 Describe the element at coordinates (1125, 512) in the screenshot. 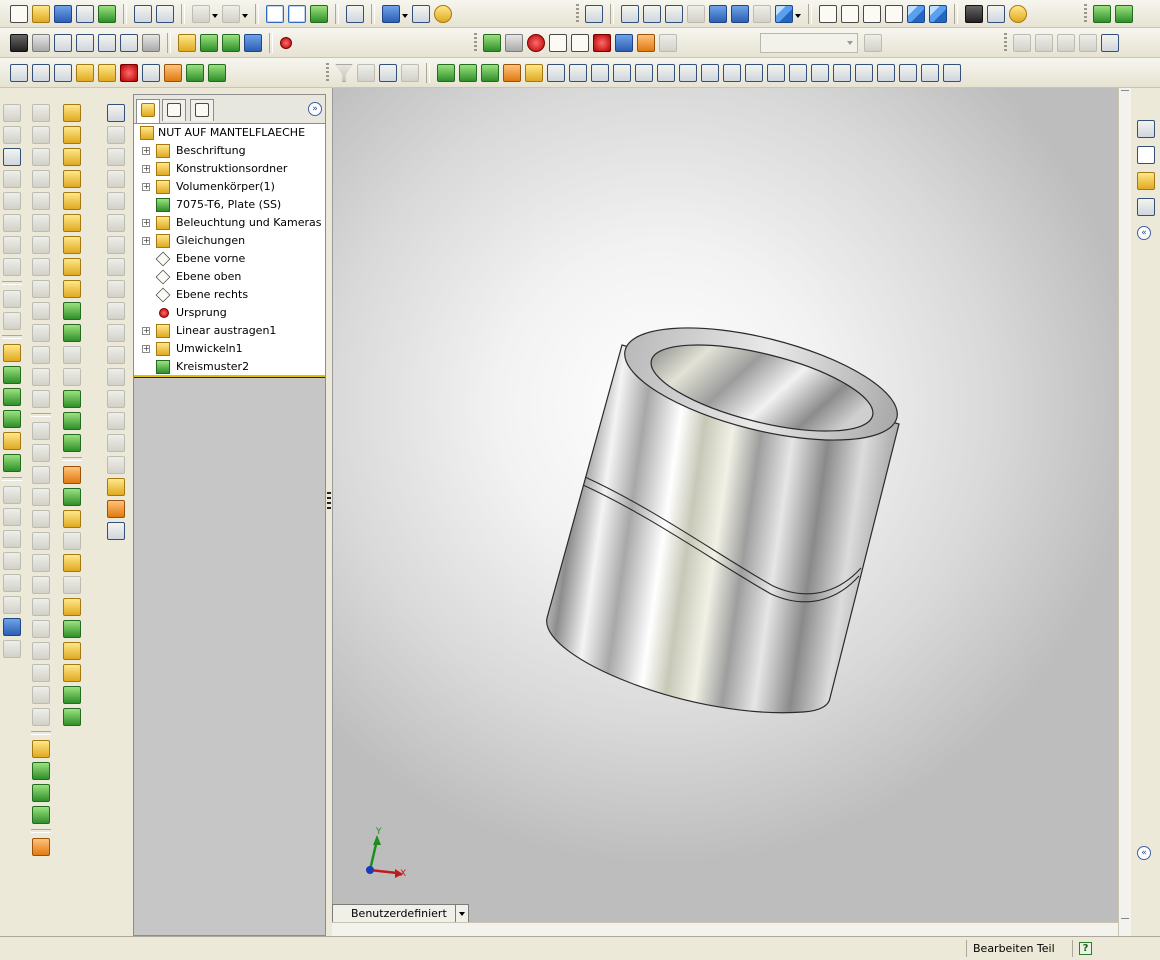

I see `vertical-scrollbar` at that location.